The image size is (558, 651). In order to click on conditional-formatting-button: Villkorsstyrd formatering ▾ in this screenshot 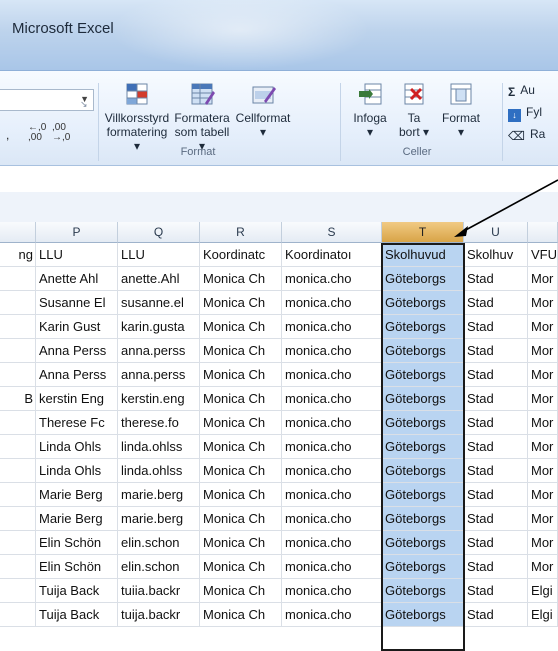, I will do `click(137, 117)`.